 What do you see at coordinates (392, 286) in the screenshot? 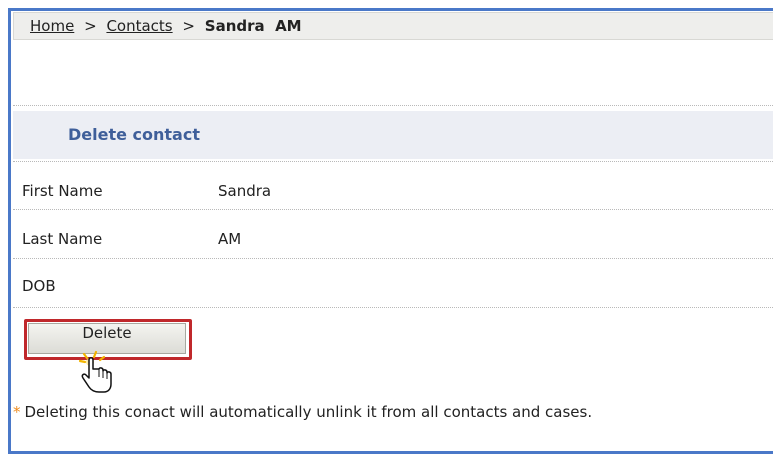
I see `field-row-dob: DOB` at bounding box center [392, 286].